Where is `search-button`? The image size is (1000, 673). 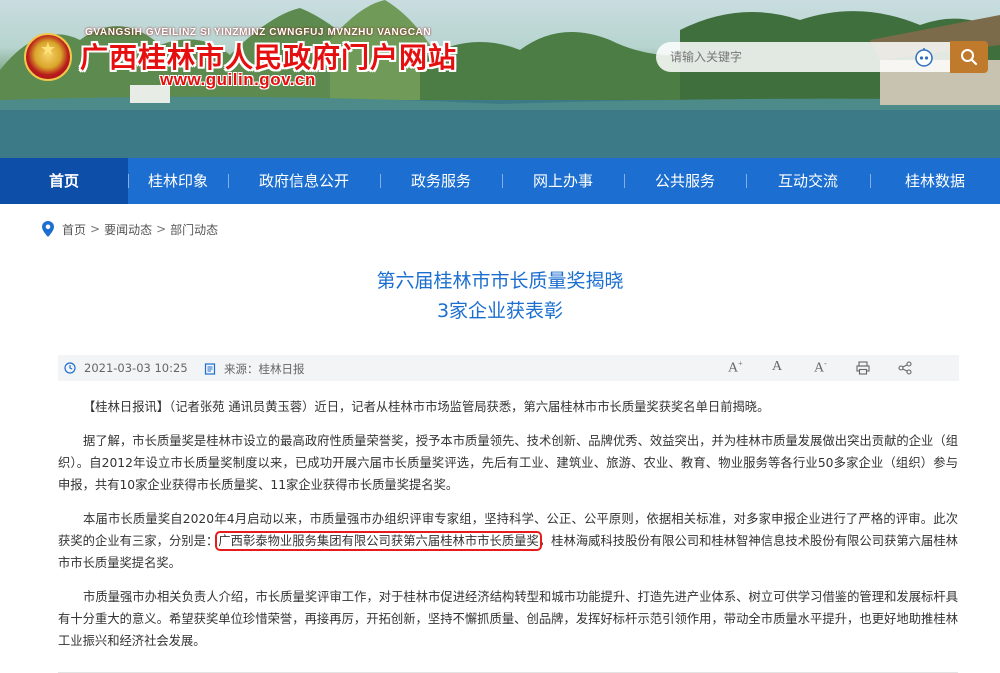 search-button is located at coordinates (969, 57).